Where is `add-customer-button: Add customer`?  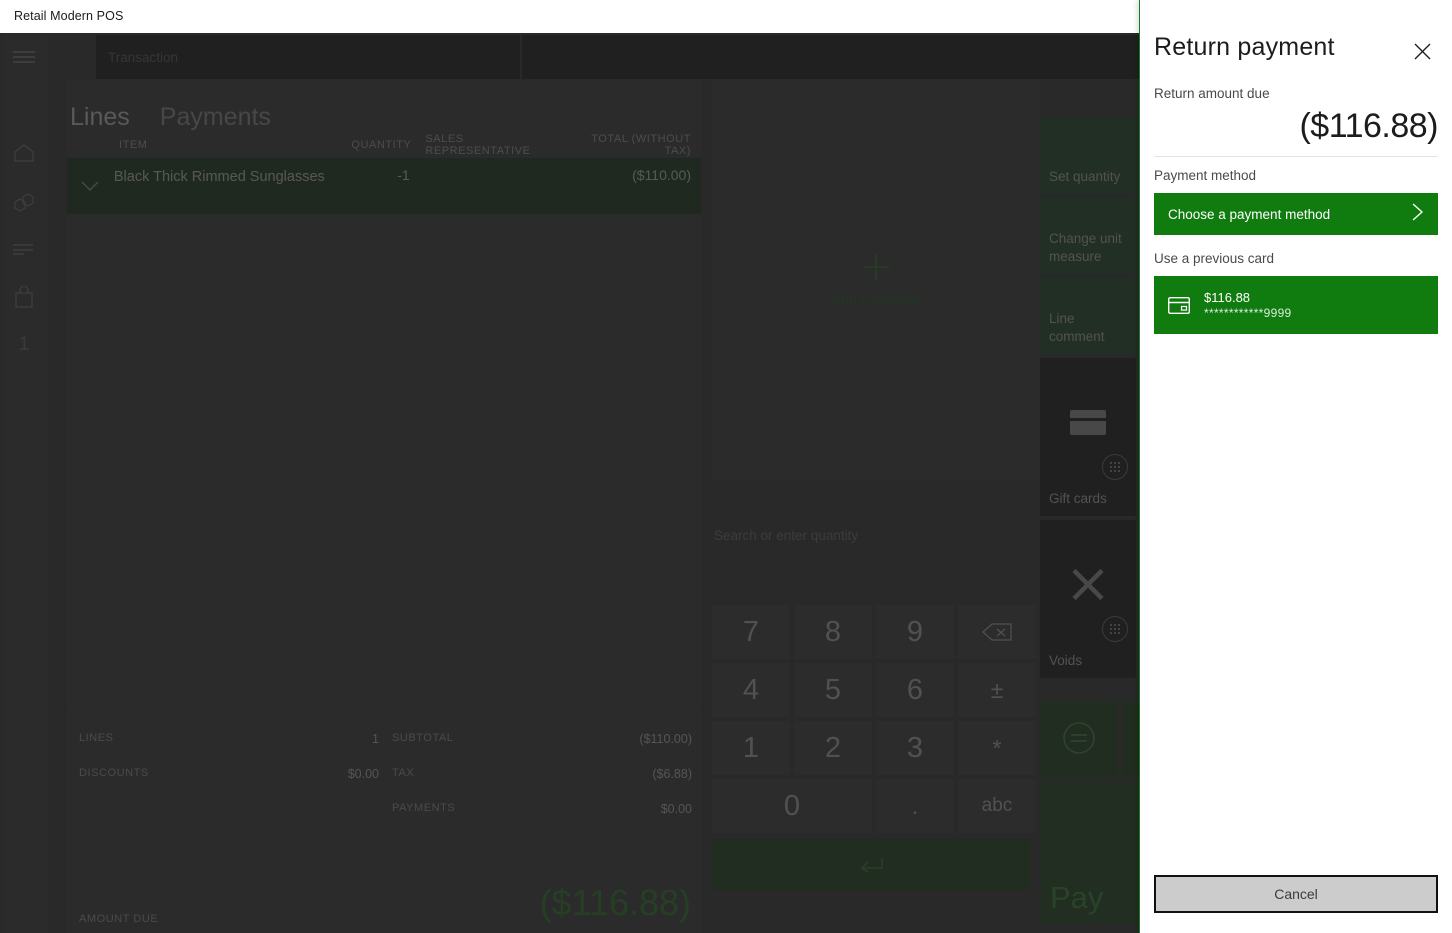 add-customer-button: Add customer is located at coordinates (876, 280).